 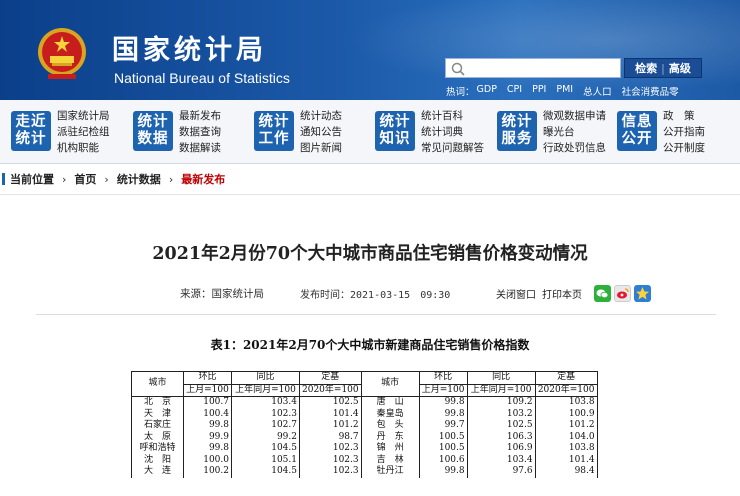 What do you see at coordinates (83, 116) in the screenshot?
I see `nav-link: 国家统计局` at bounding box center [83, 116].